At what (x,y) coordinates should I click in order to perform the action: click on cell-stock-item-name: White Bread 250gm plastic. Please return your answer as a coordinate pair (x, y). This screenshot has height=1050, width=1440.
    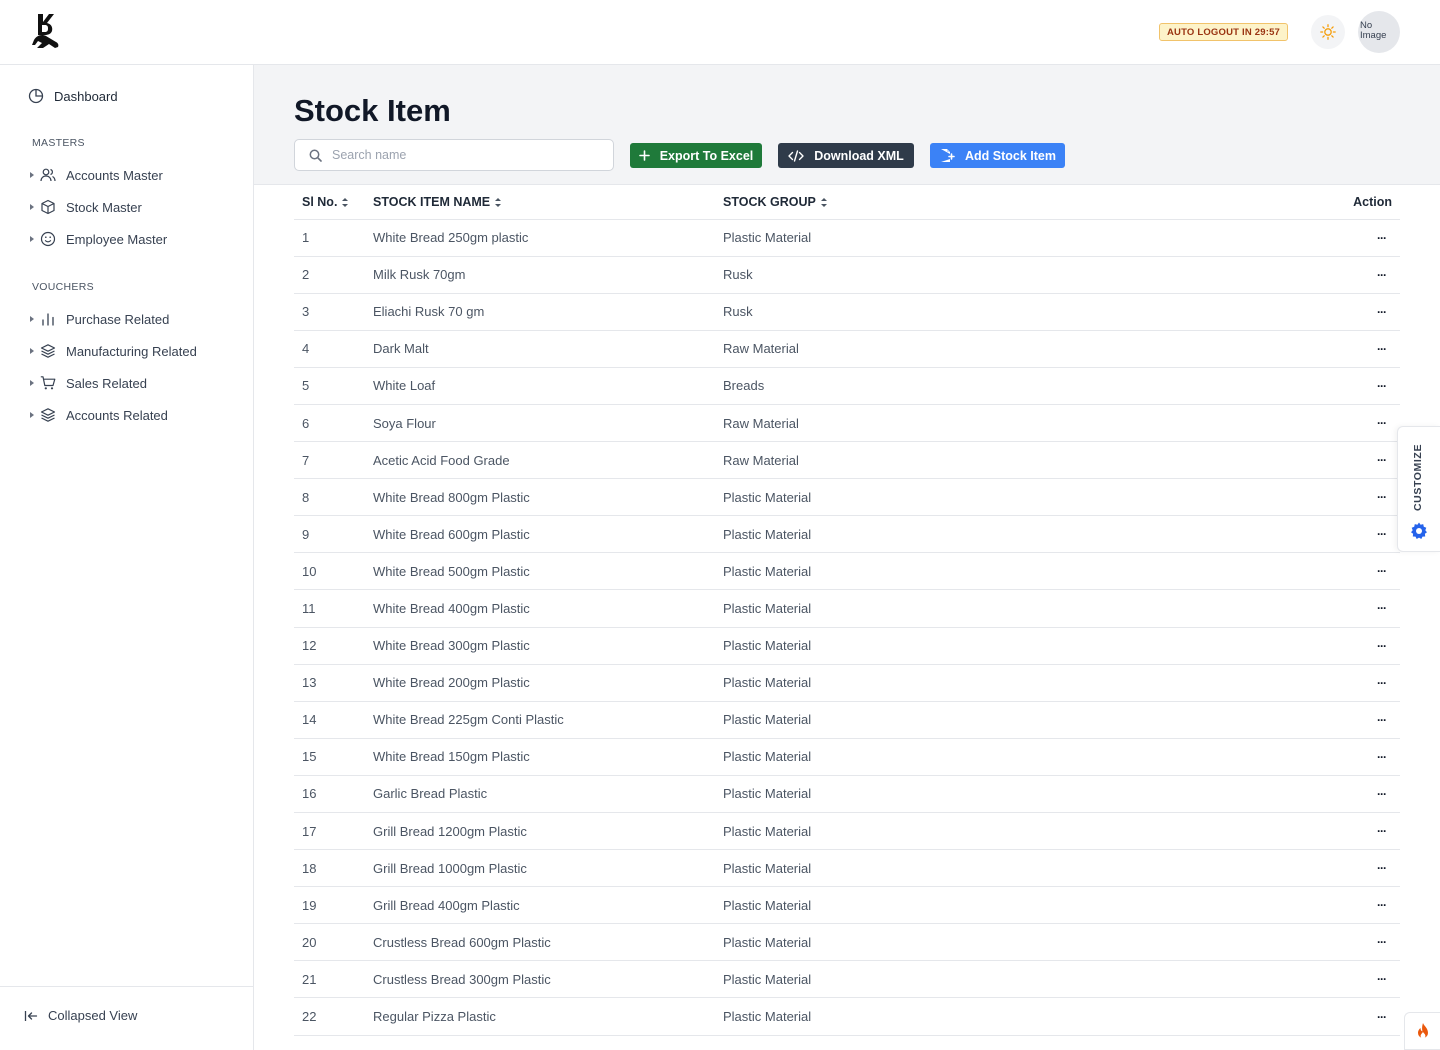
    Looking at the image, I should click on (541, 238).